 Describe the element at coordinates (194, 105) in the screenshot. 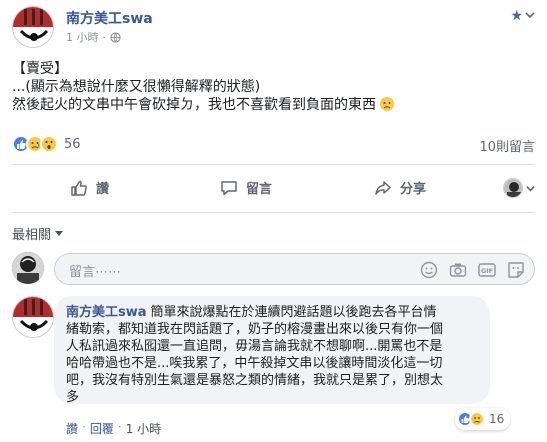

I see `post-line: 然後起火的文串中午會砍掉ㄉ，我也不喜歡看到負面的東西` at that location.